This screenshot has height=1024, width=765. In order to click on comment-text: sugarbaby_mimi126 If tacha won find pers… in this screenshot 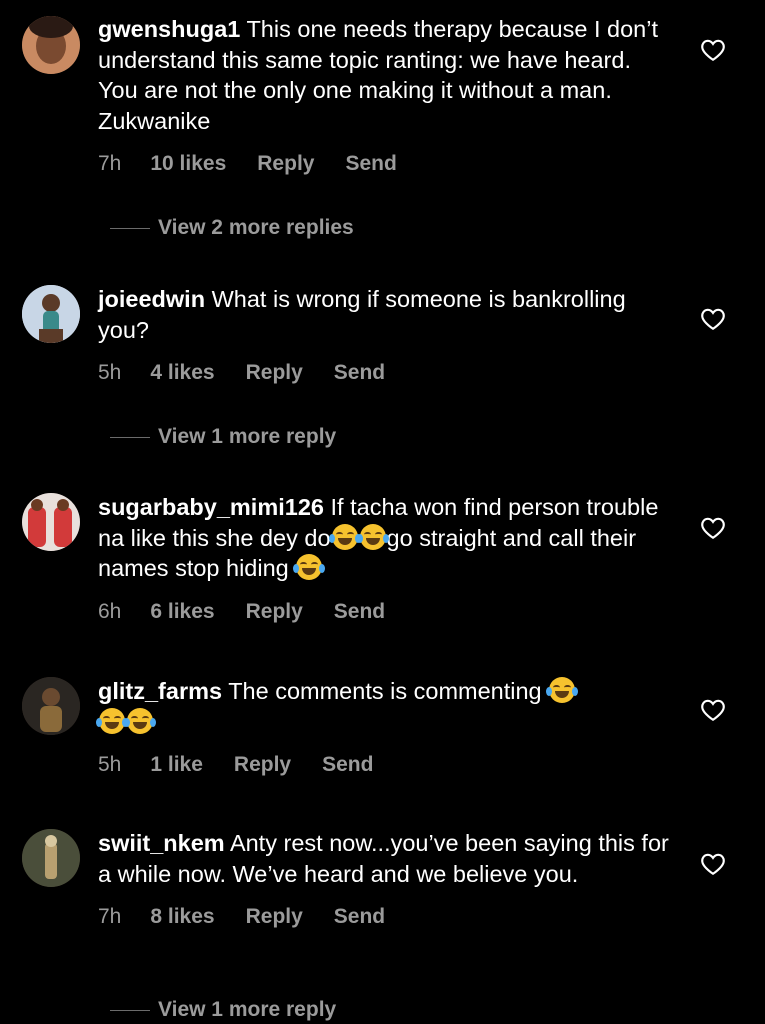, I will do `click(385, 538)`.